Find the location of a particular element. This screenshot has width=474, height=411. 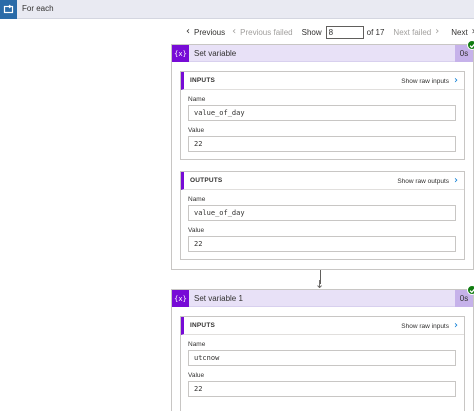

foreach-header: For each is located at coordinates (237, 9).